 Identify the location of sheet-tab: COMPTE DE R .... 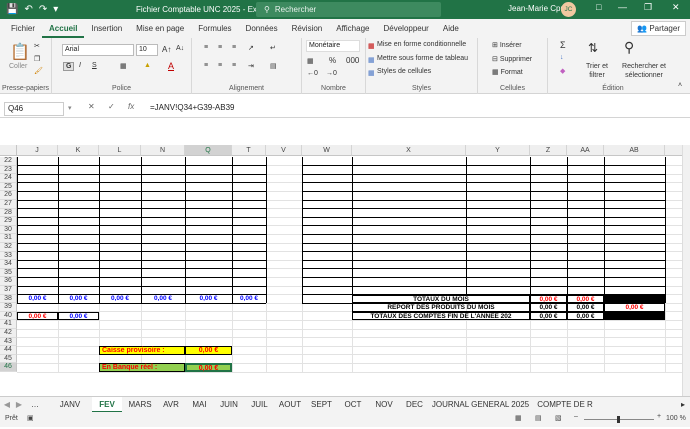
(565, 411).